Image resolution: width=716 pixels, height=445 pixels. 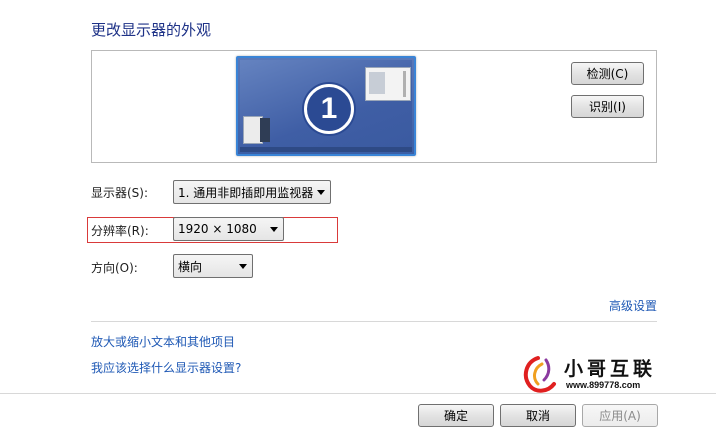 I want to click on display-label: 显示器(S):, so click(x=120, y=193).